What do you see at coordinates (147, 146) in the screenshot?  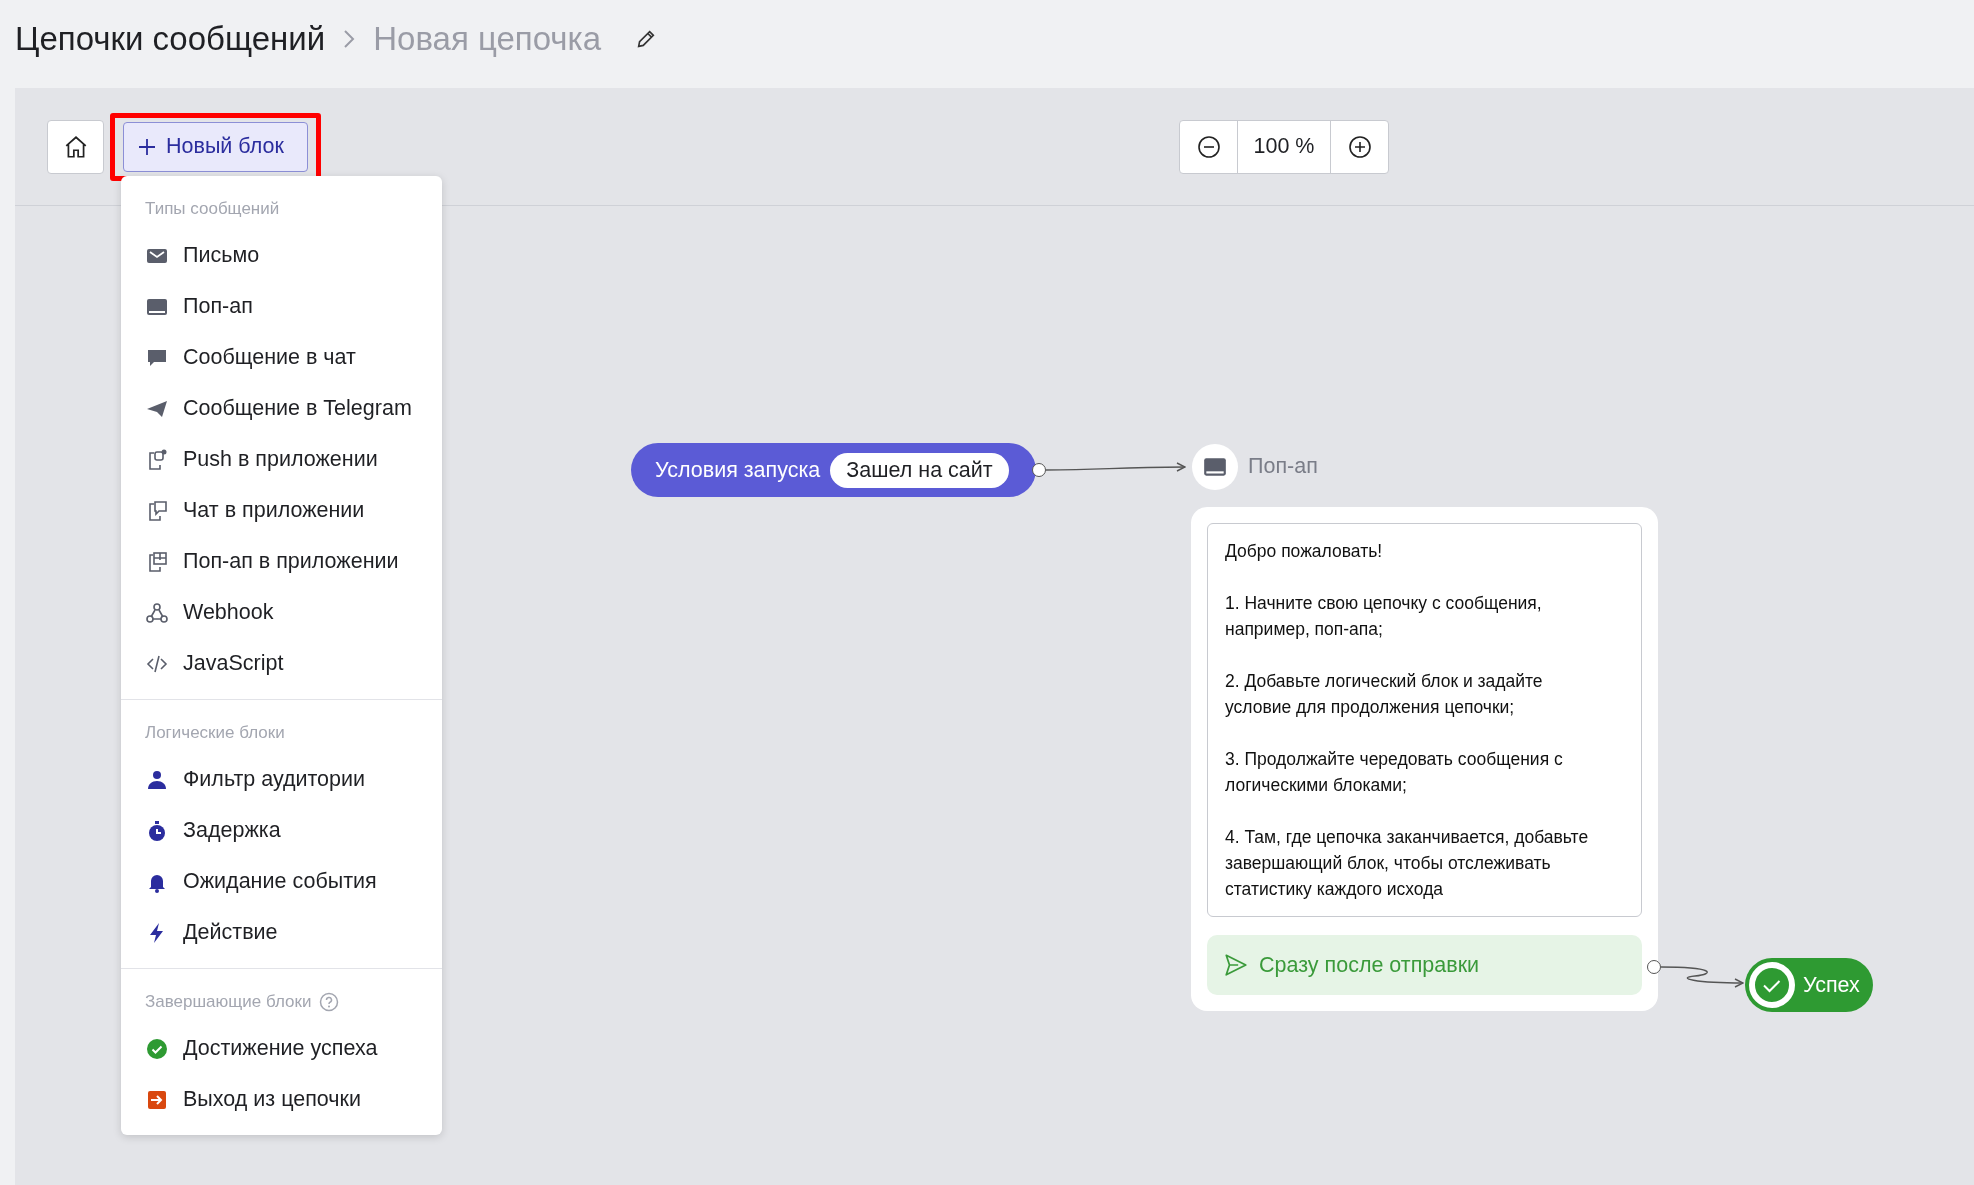 I see `plus-icon` at bounding box center [147, 146].